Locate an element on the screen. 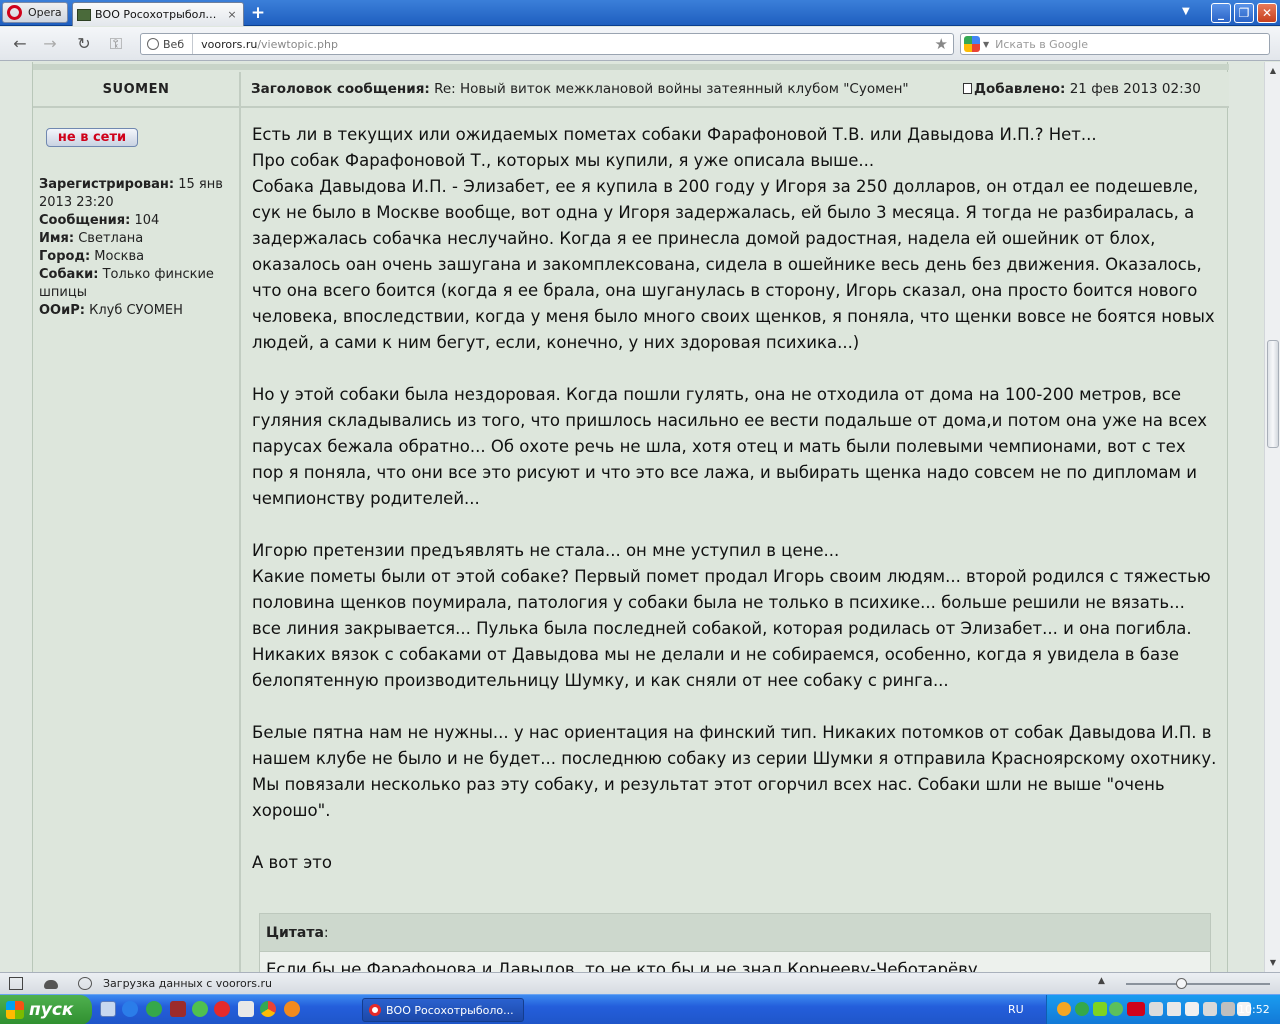  icq-icon is located at coordinates (200, 1009).